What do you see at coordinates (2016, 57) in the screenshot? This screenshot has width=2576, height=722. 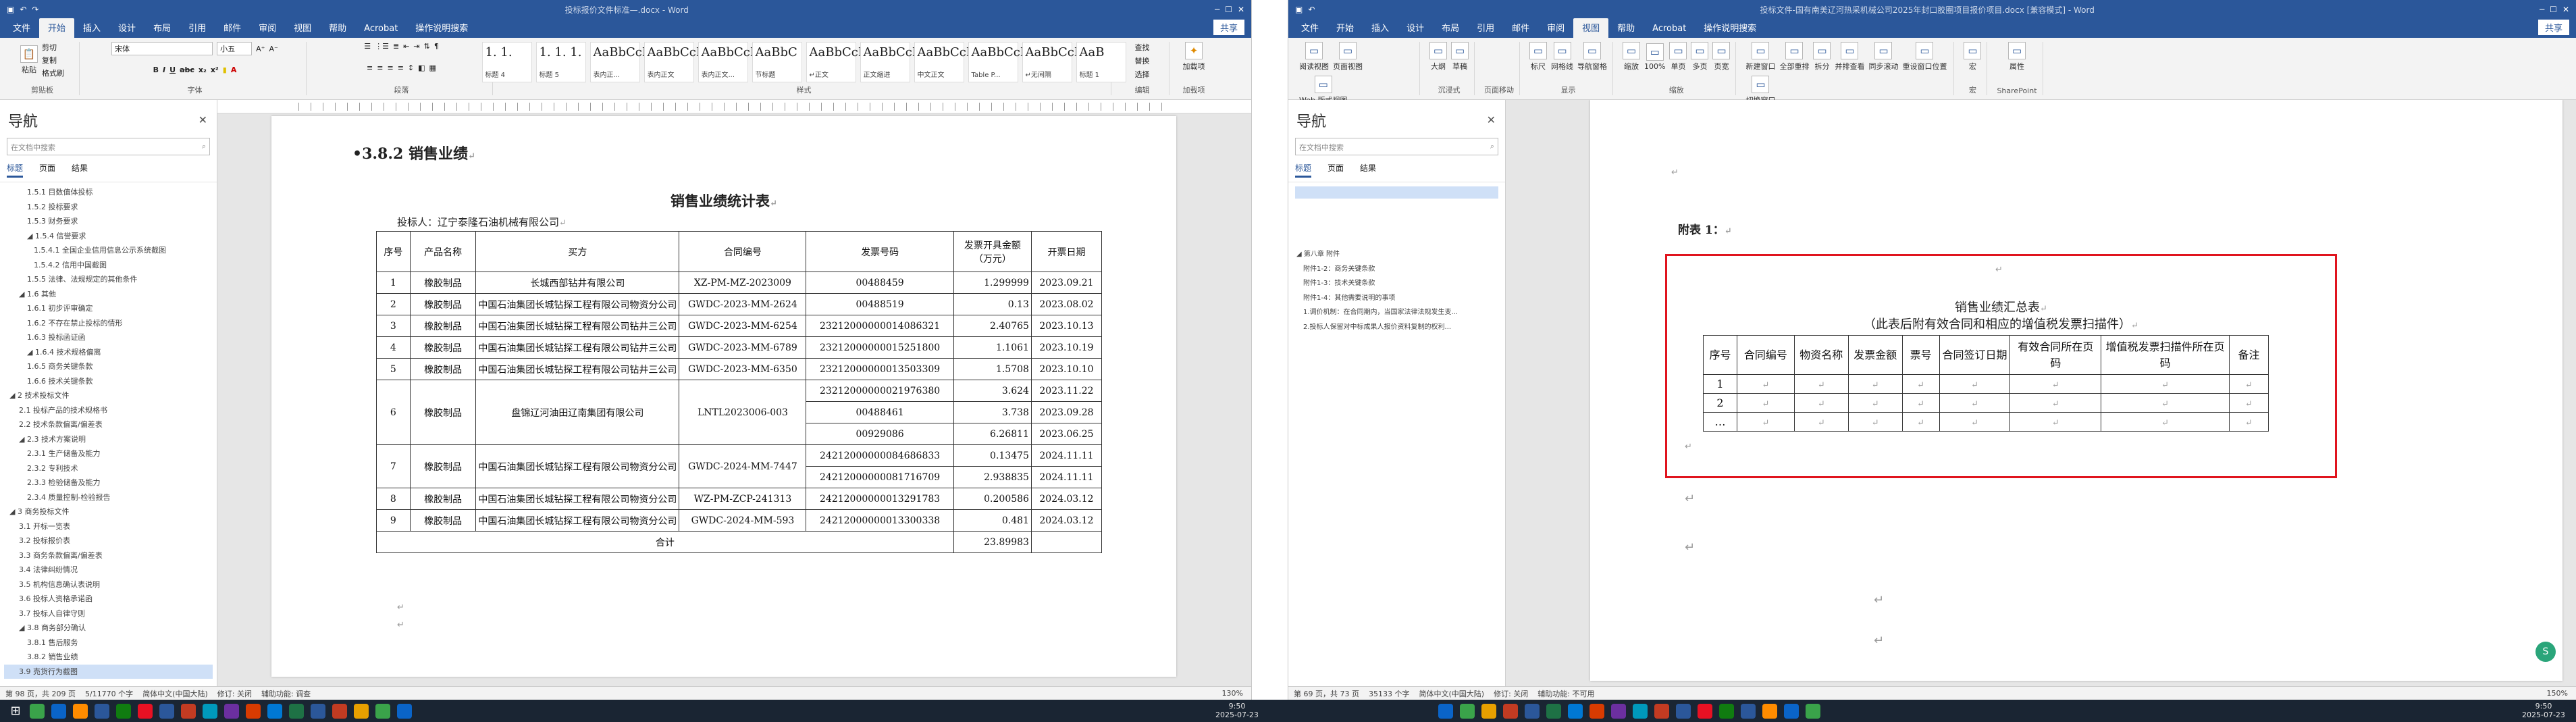 I see `view-ribbon-button: ▭ 属性` at bounding box center [2016, 57].